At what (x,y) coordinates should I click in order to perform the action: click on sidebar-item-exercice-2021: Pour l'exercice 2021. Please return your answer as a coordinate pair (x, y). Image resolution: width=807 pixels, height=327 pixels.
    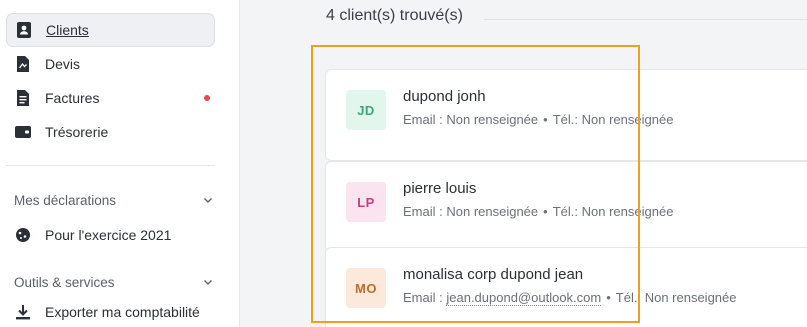
    Looking at the image, I should click on (110, 235).